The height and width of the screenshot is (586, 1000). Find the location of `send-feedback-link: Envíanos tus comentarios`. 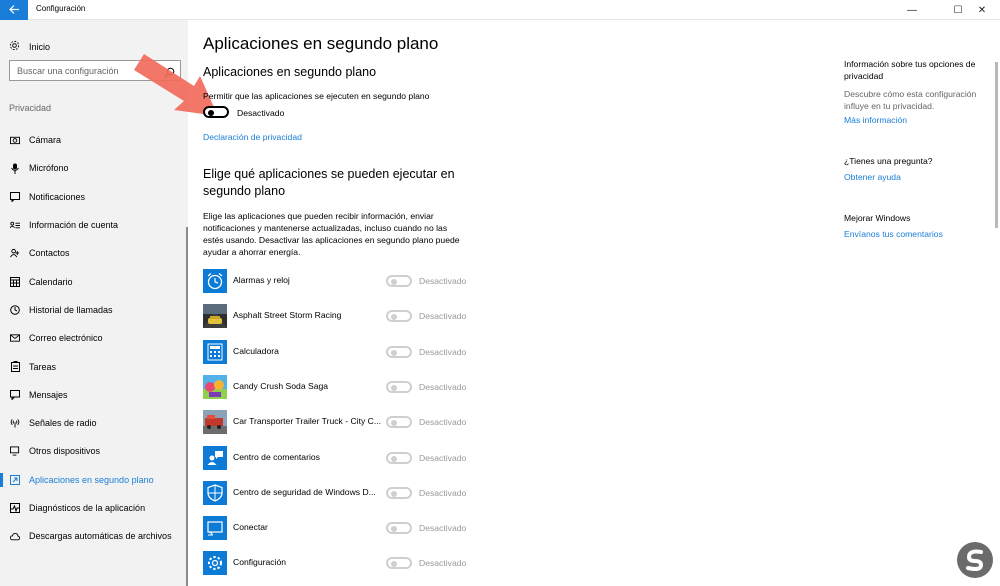

send-feedback-link: Envíanos tus comentarios is located at coordinates (893, 234).